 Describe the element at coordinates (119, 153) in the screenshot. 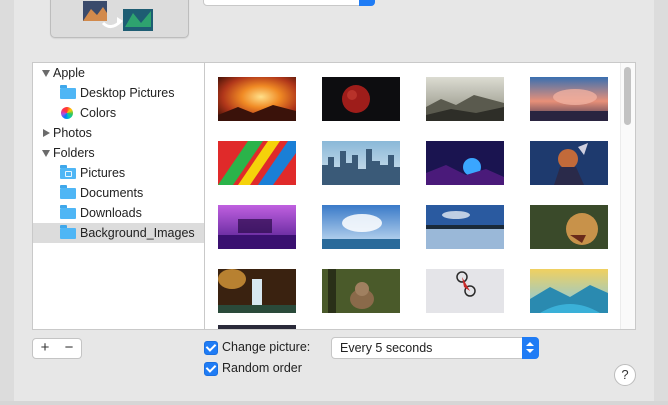

I see `sidebar-group-folders: Folders` at that location.